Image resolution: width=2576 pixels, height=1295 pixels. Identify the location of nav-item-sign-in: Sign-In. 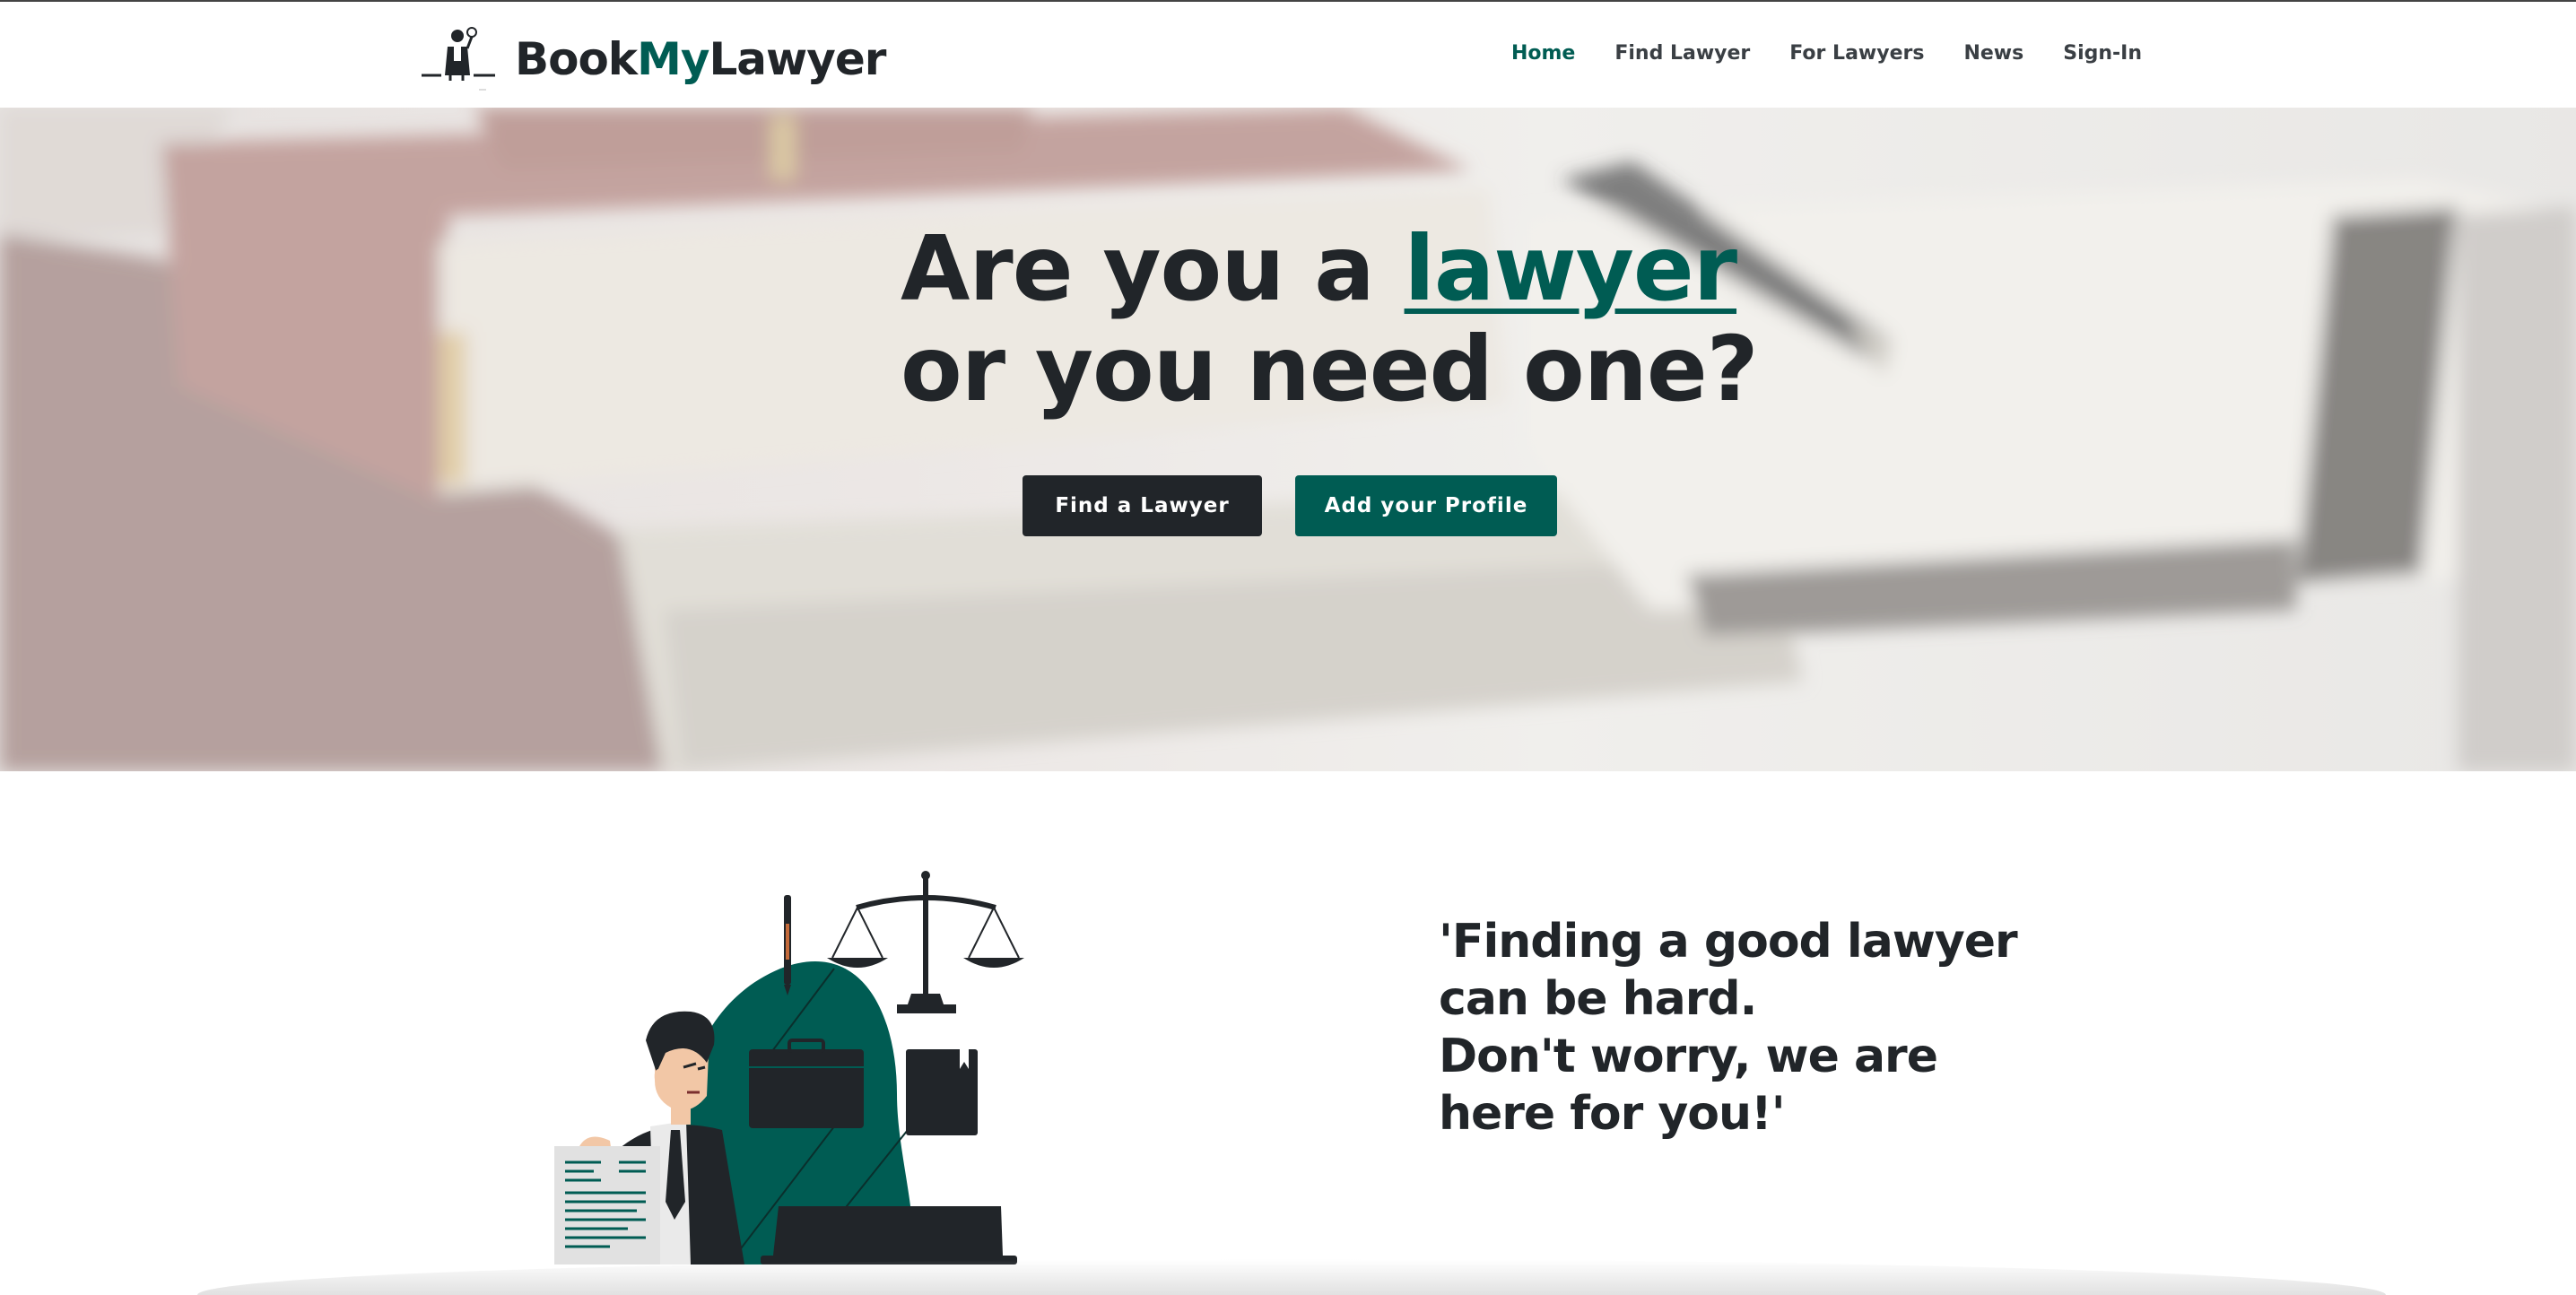
(2102, 54).